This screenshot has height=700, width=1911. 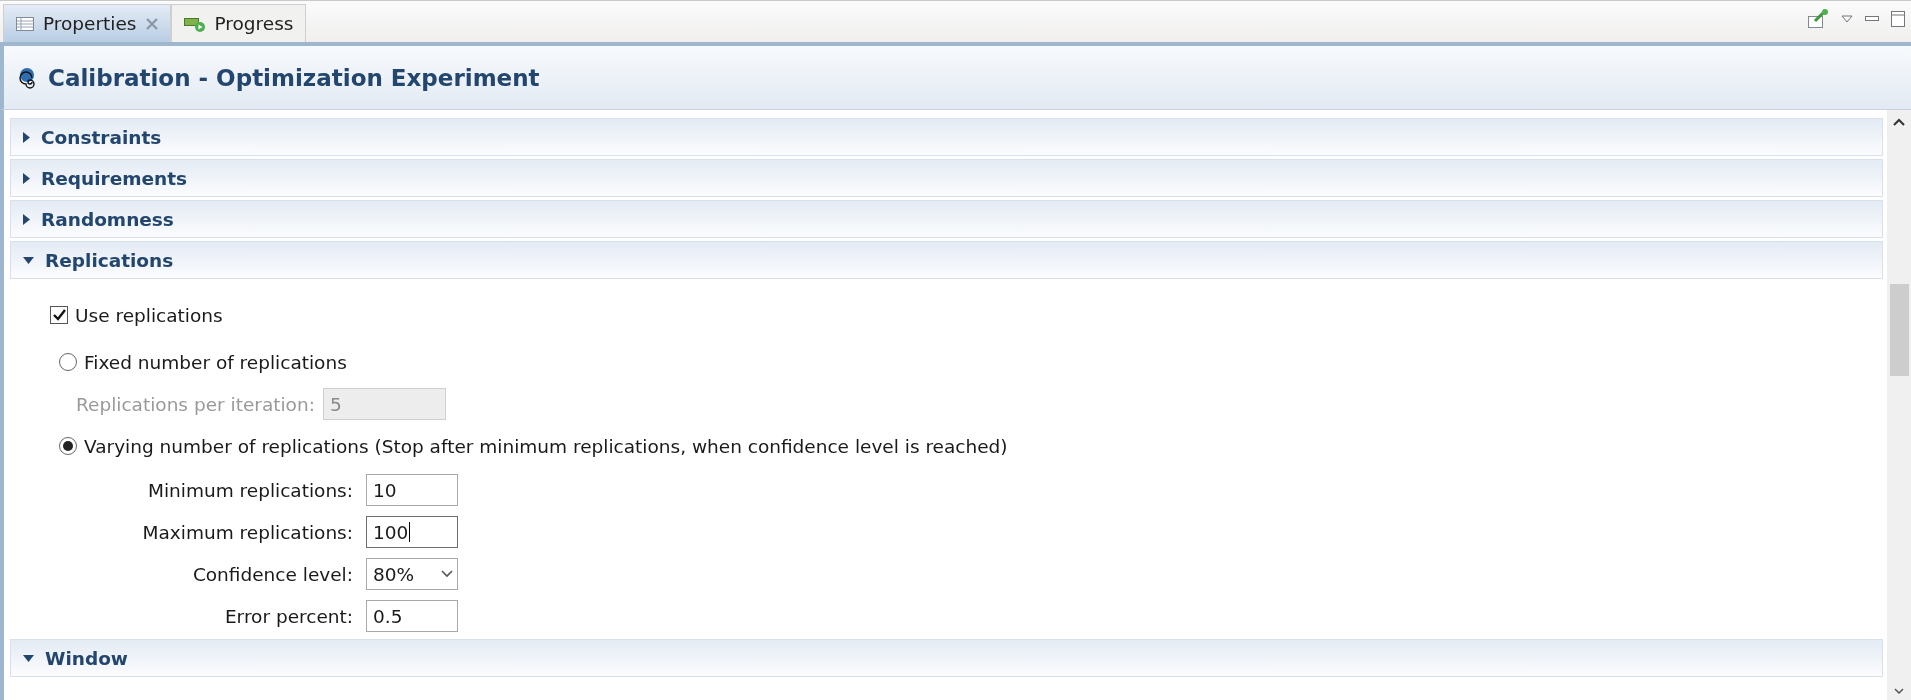 What do you see at coordinates (1899, 122) in the screenshot?
I see `scroll-up-icon` at bounding box center [1899, 122].